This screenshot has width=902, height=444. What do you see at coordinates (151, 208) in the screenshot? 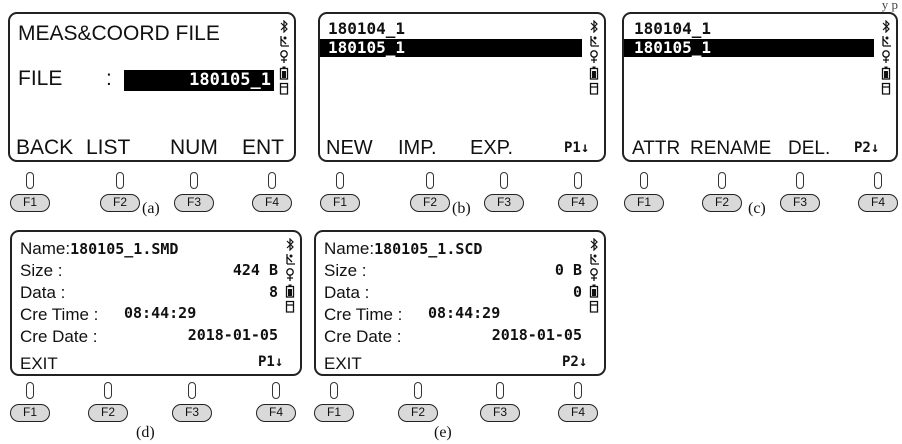
I see `caption-a: (a)` at bounding box center [151, 208].